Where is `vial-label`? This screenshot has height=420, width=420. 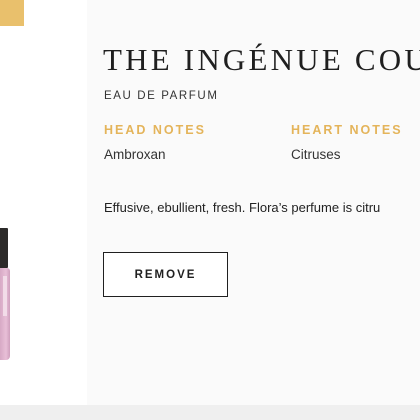 vial-label is located at coordinates (5, 296).